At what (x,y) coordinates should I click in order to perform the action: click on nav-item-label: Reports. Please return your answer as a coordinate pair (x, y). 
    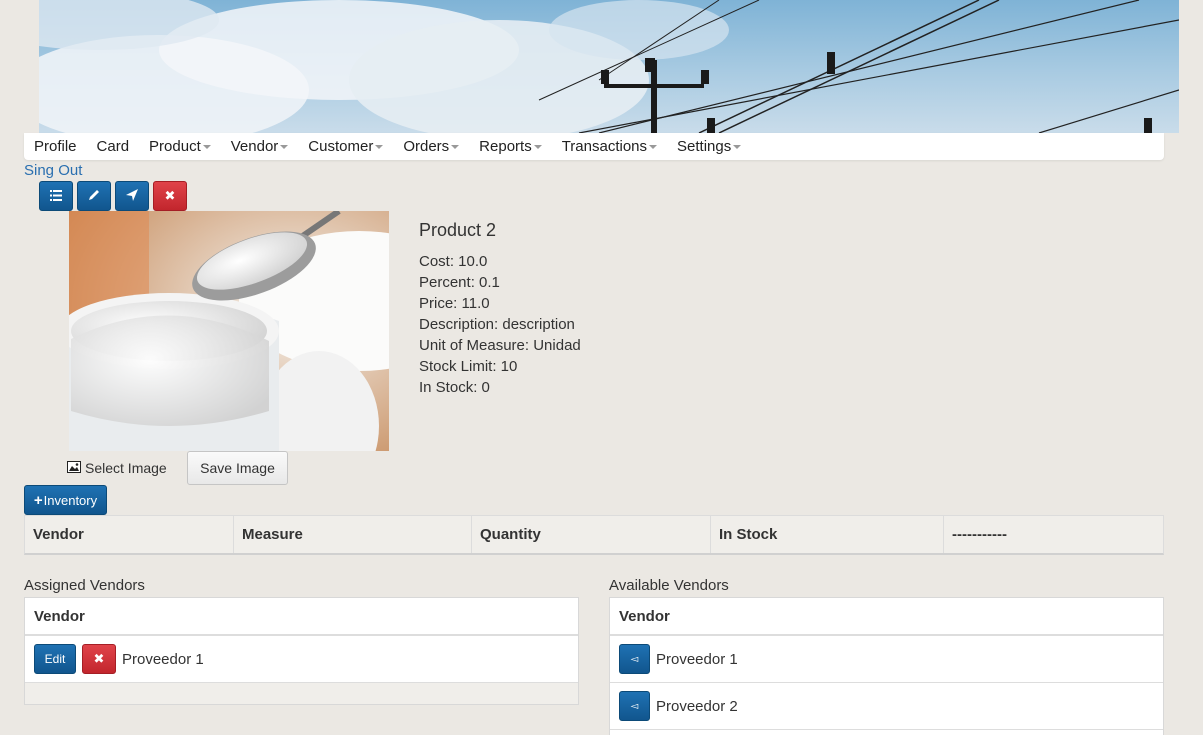
    Looking at the image, I should click on (505, 146).